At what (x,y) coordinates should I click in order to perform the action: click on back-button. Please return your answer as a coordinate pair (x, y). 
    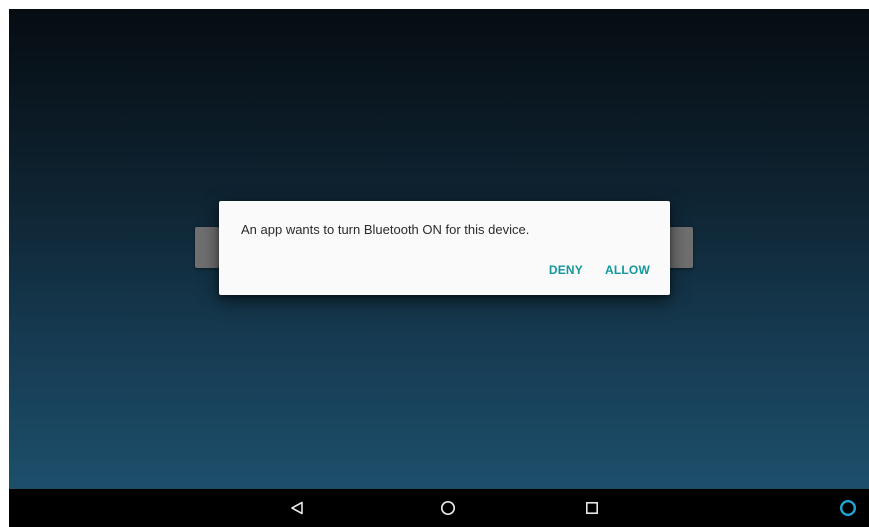
    Looking at the image, I should click on (297, 508).